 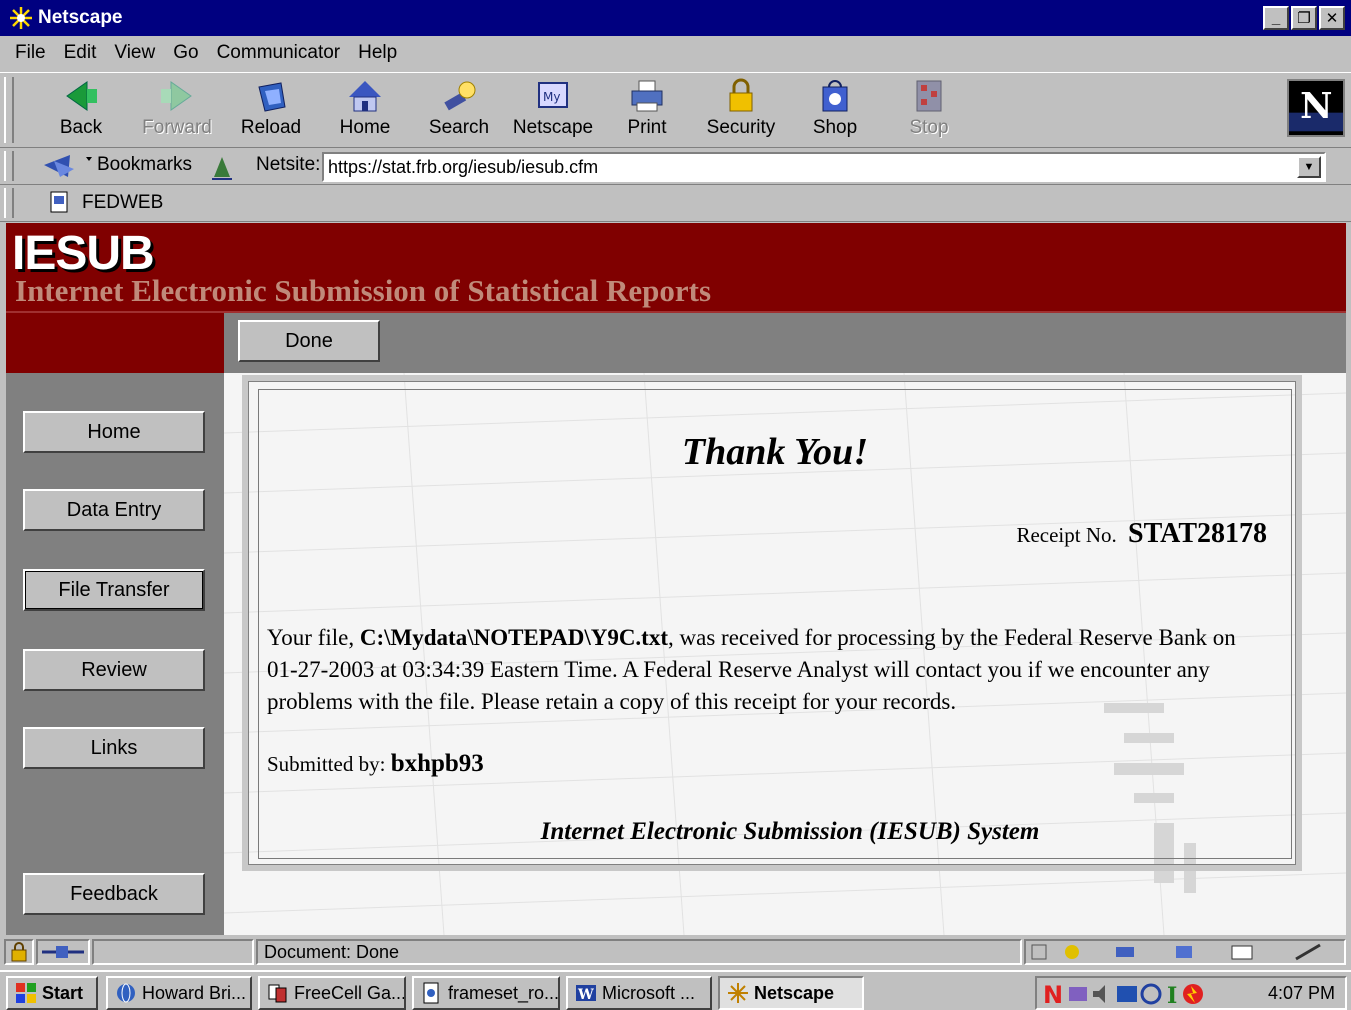 I want to click on pen-icon, so click(x=1308, y=952).